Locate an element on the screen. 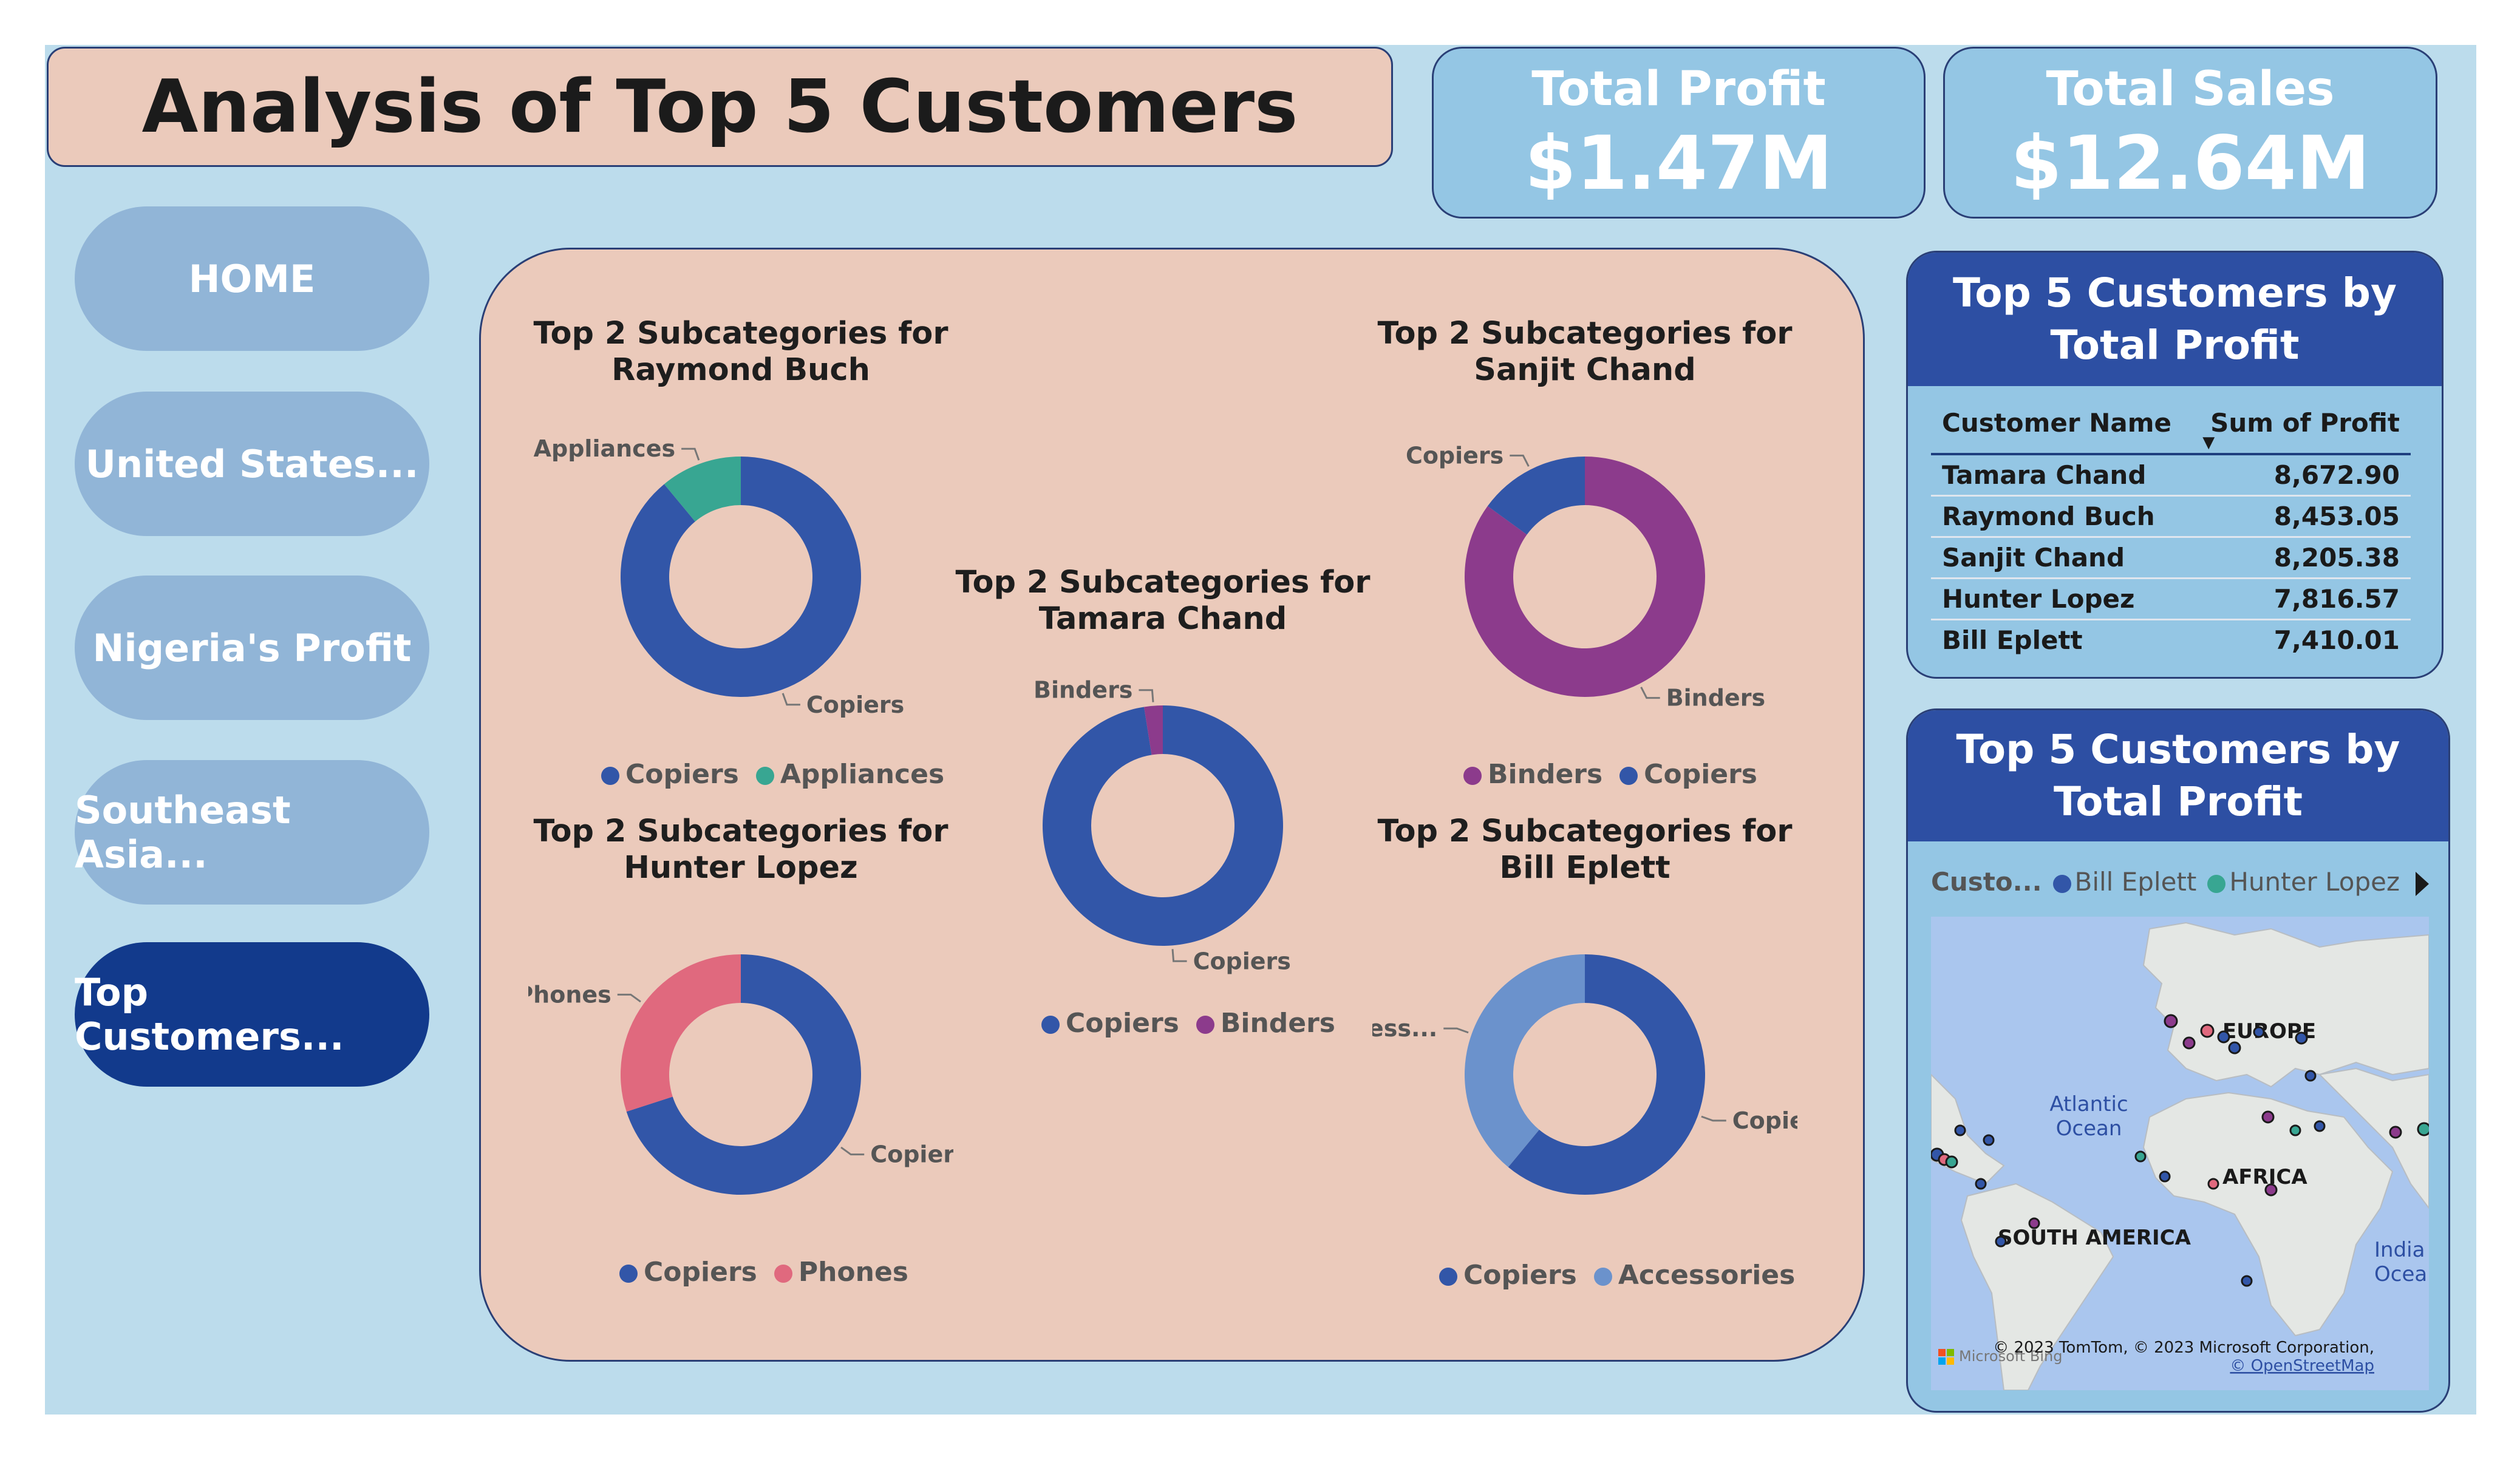  legend-item: Accessories is located at coordinates (1694, 1275).